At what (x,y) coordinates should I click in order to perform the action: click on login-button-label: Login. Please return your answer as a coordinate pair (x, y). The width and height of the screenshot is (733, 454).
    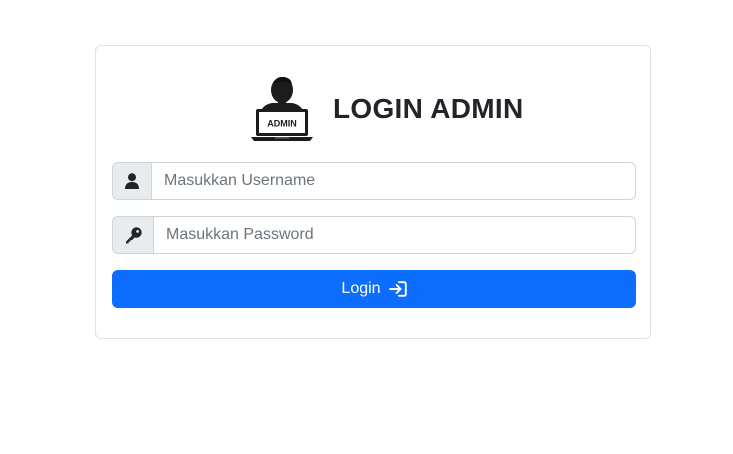
    Looking at the image, I should click on (361, 288).